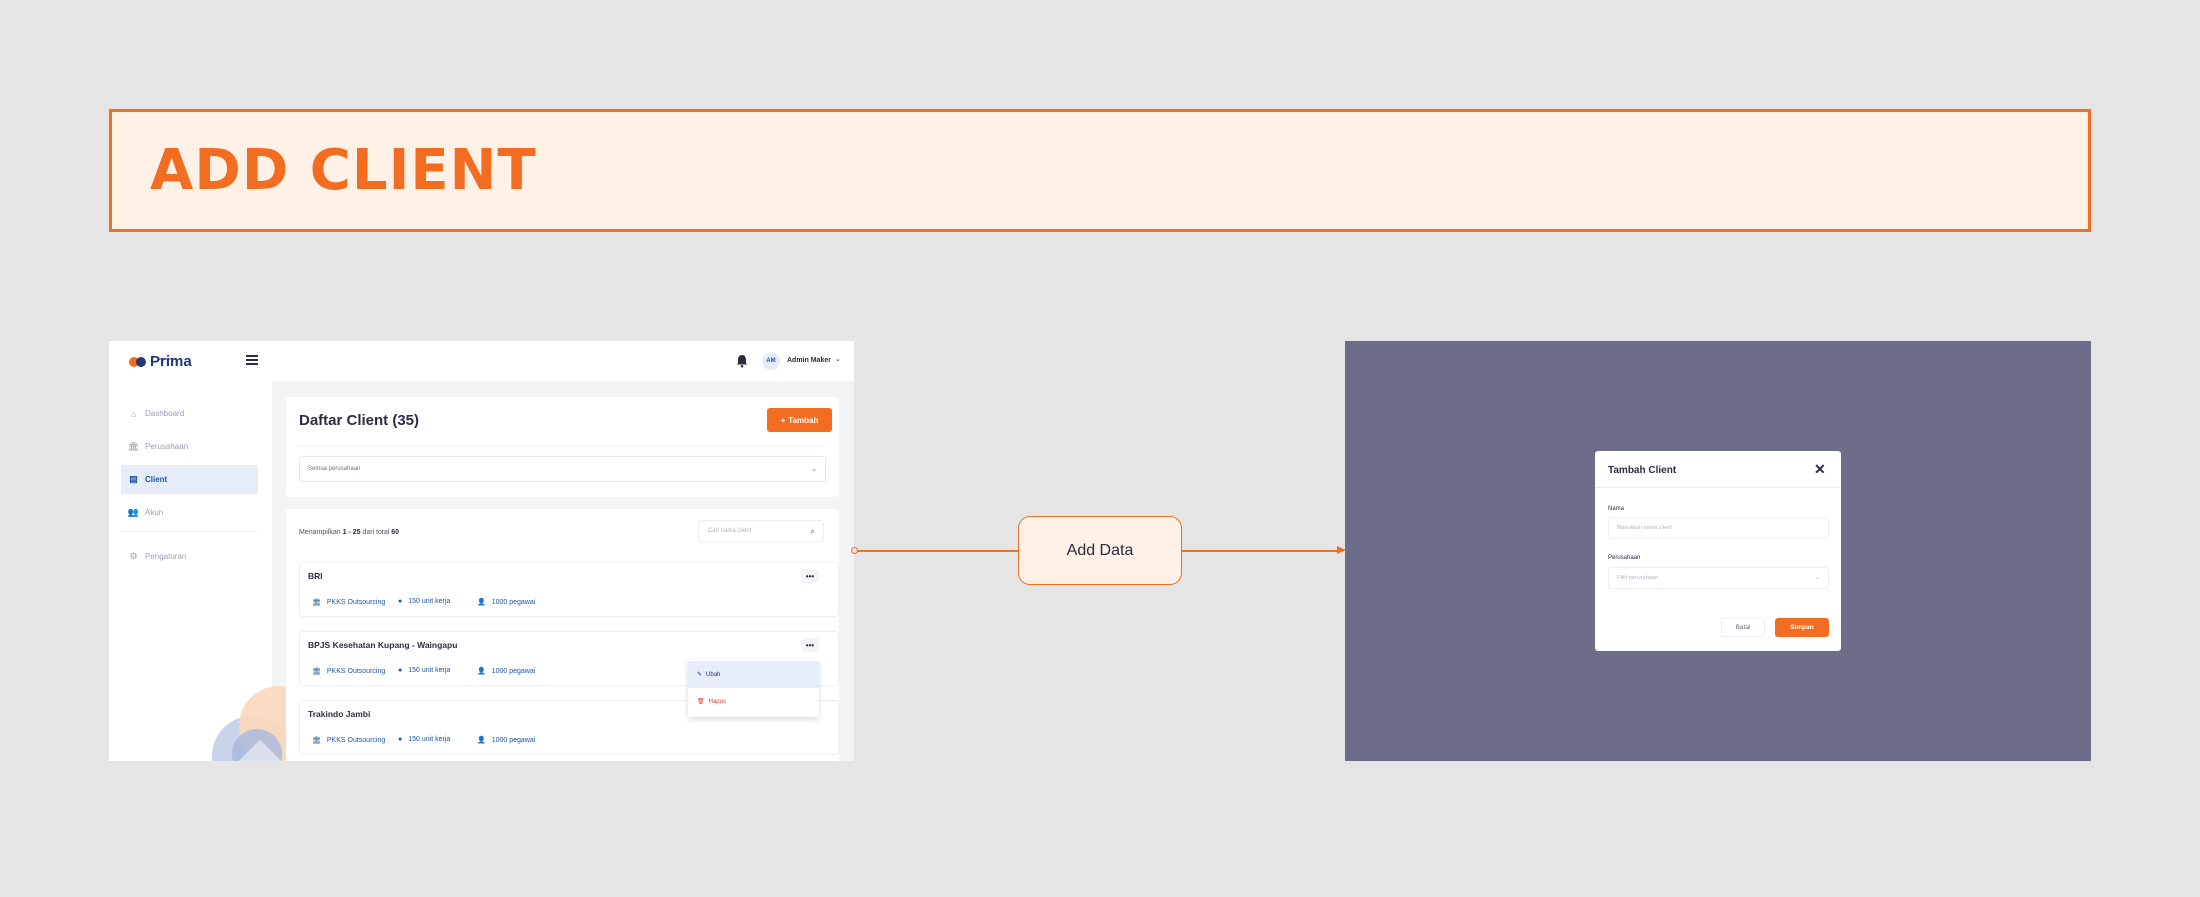  Describe the element at coordinates (133, 512) in the screenshot. I see `users-icon: 👥` at that location.